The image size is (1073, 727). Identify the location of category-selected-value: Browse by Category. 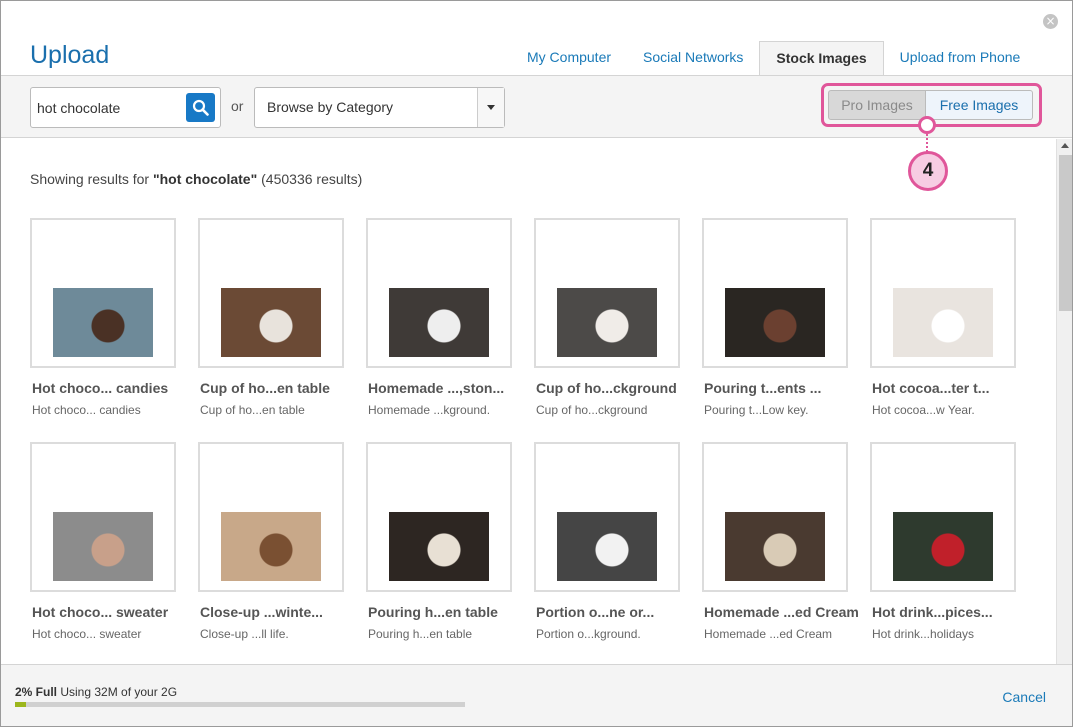
(330, 107).